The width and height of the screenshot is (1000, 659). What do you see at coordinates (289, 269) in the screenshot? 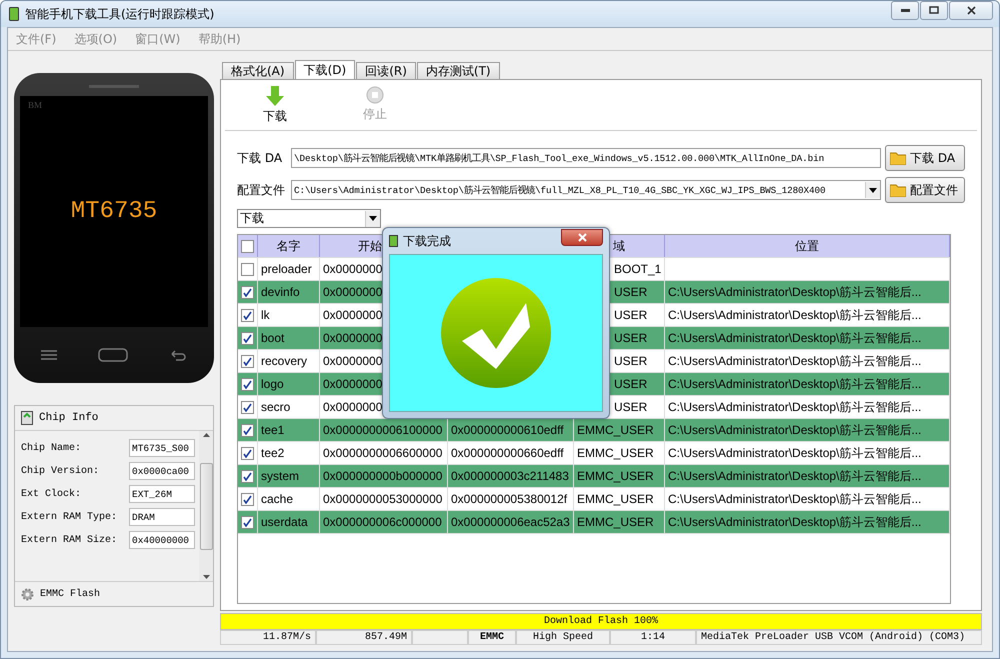
I see `table-cell: preloader` at bounding box center [289, 269].